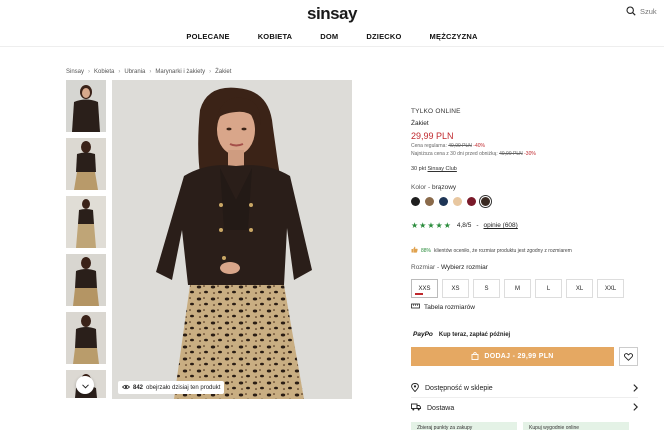 Image resolution: width=664 pixels, height=430 pixels. What do you see at coordinates (332, 46) in the screenshot?
I see `header-divider` at bounding box center [332, 46].